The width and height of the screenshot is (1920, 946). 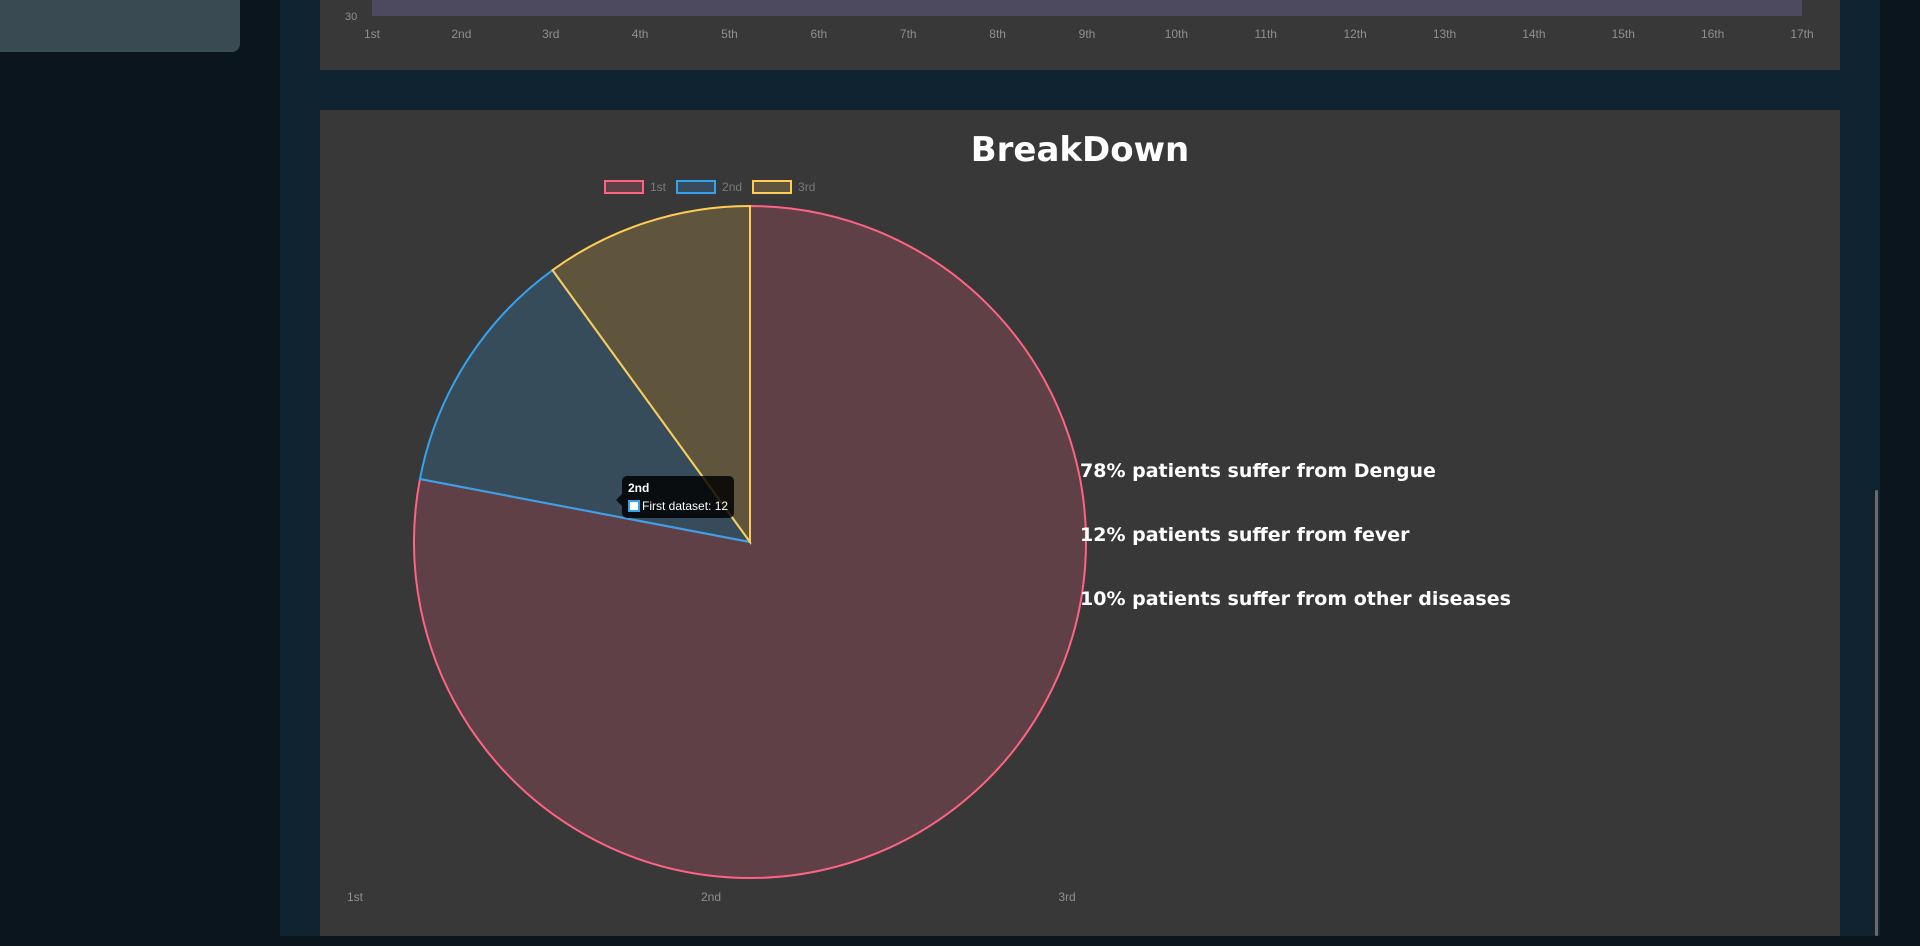 I want to click on line-chart-y-tick: 30, so click(x=351, y=17).